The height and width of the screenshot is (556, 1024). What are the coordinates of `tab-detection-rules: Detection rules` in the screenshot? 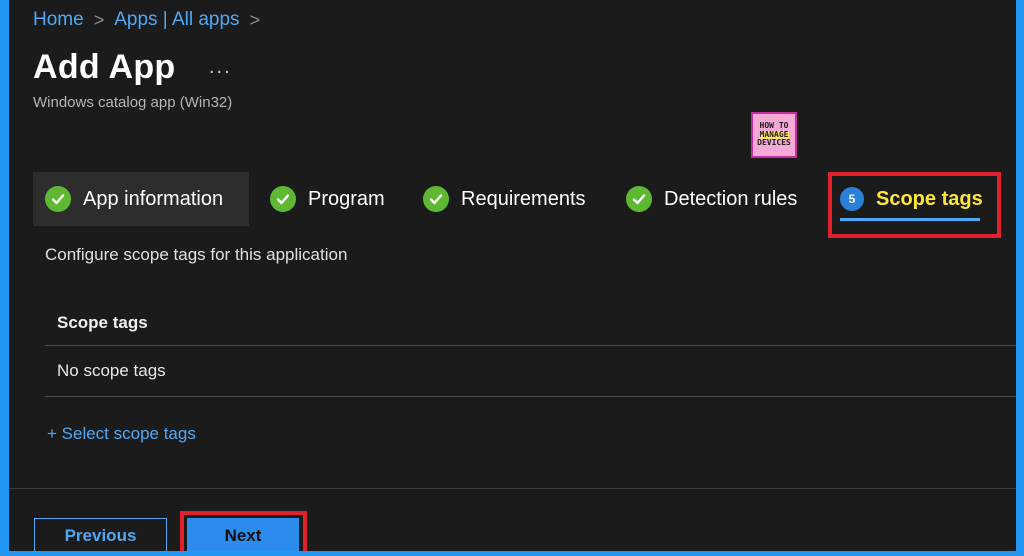 It's located at (711, 199).